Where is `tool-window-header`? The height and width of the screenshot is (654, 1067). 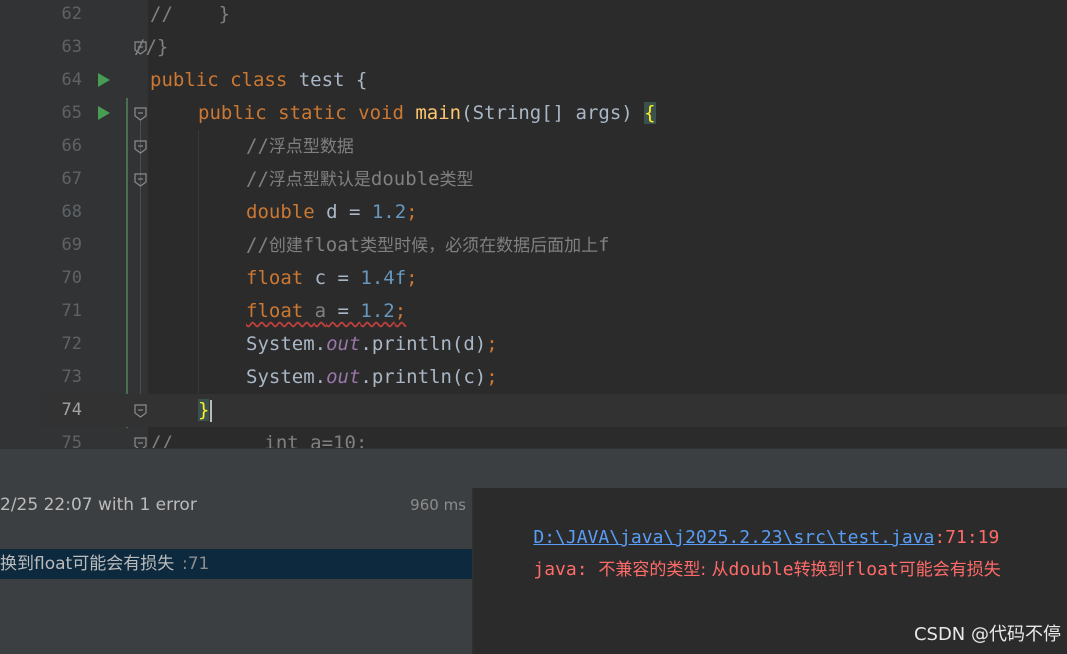
tool-window-header is located at coordinates (533, 468).